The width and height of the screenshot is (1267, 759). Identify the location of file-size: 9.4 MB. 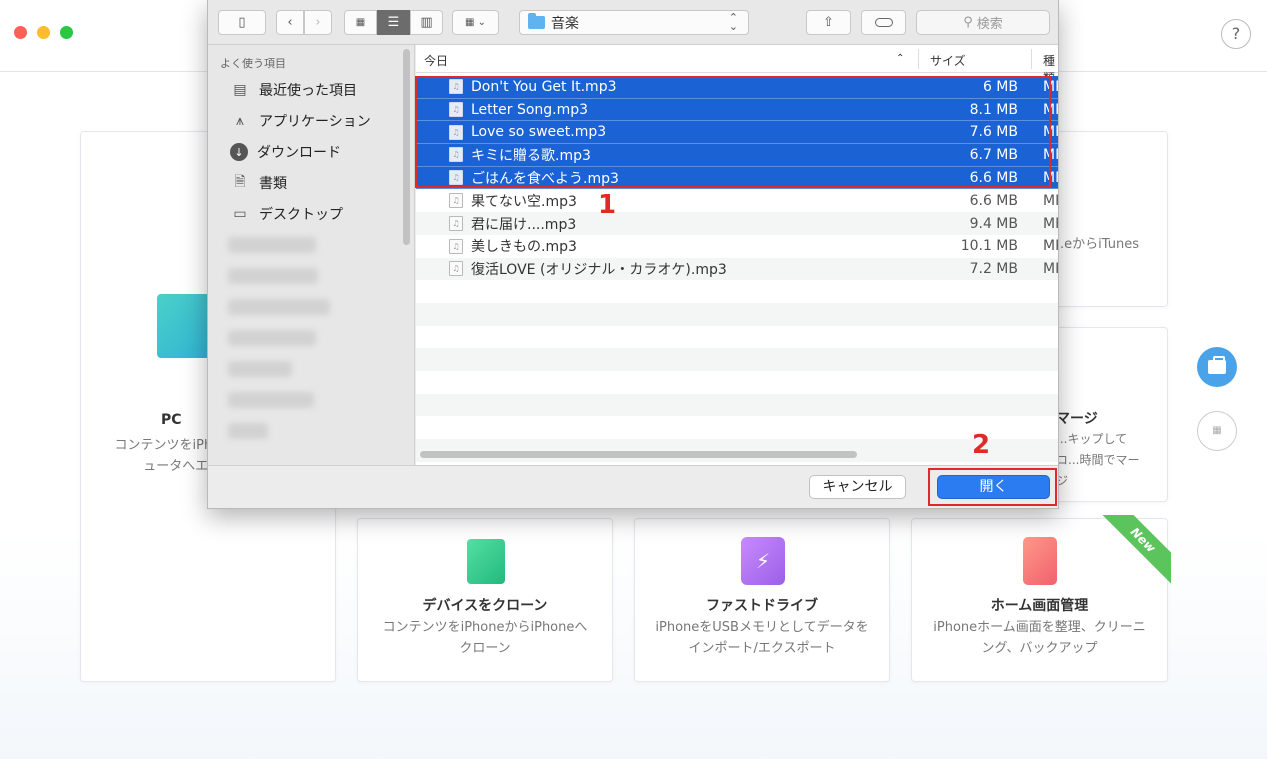
(993, 223).